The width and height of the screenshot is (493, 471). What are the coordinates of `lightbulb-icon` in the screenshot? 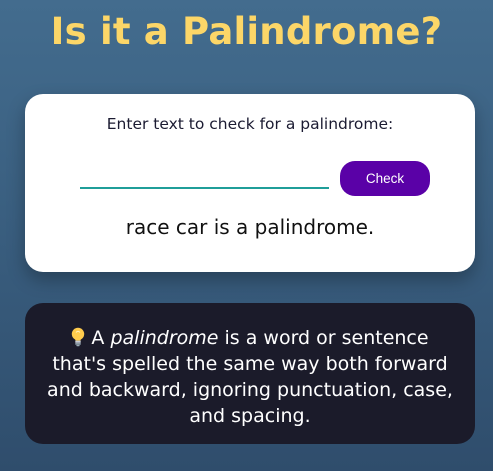 It's located at (78, 337).